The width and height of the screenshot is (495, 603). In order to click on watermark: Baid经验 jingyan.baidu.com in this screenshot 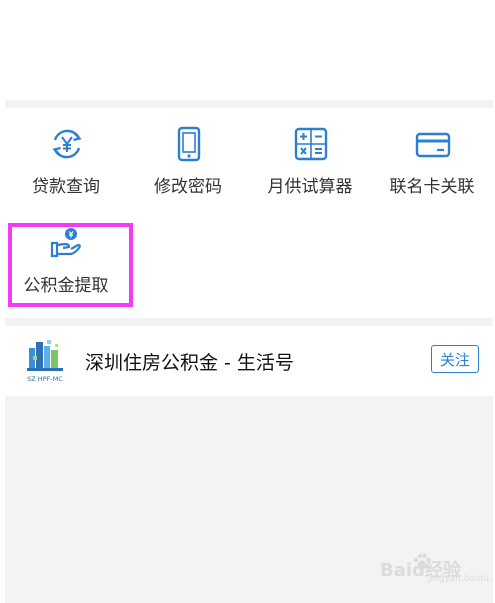, I will do `click(433, 566)`.